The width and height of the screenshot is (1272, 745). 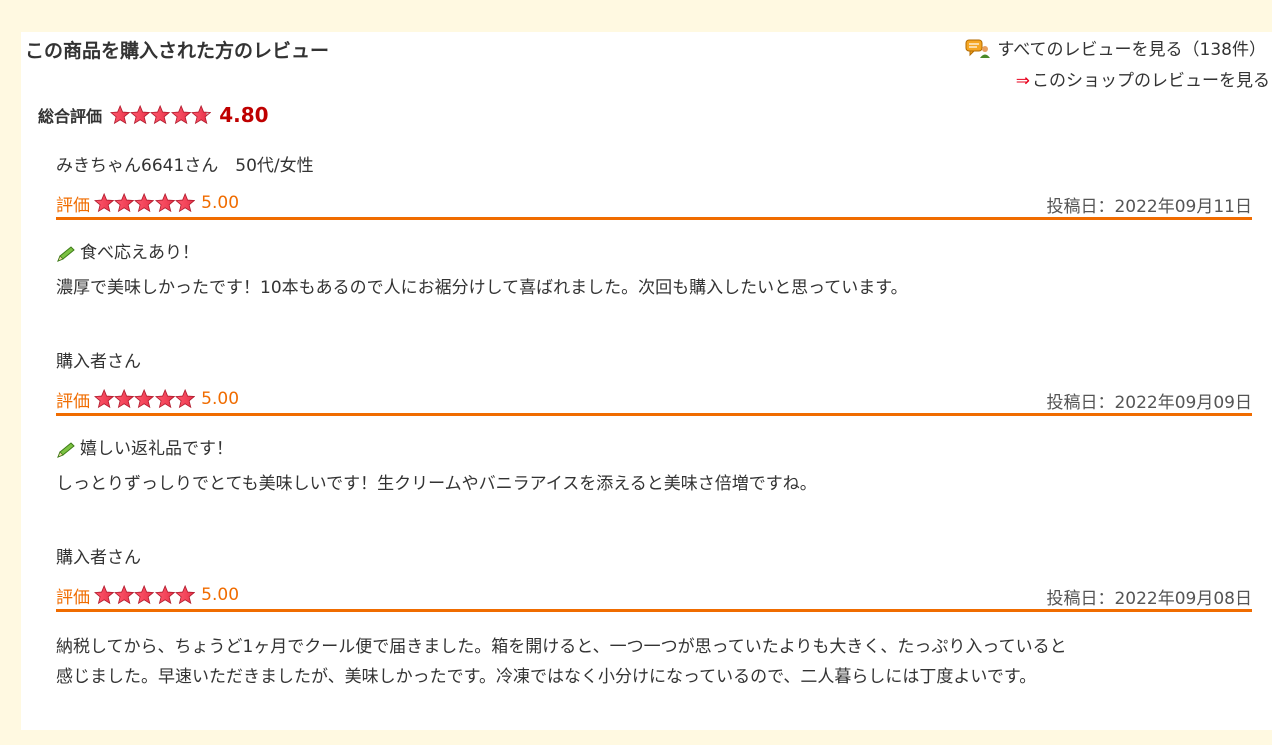 What do you see at coordinates (978, 48) in the screenshot?
I see `review-speech-user-icon` at bounding box center [978, 48].